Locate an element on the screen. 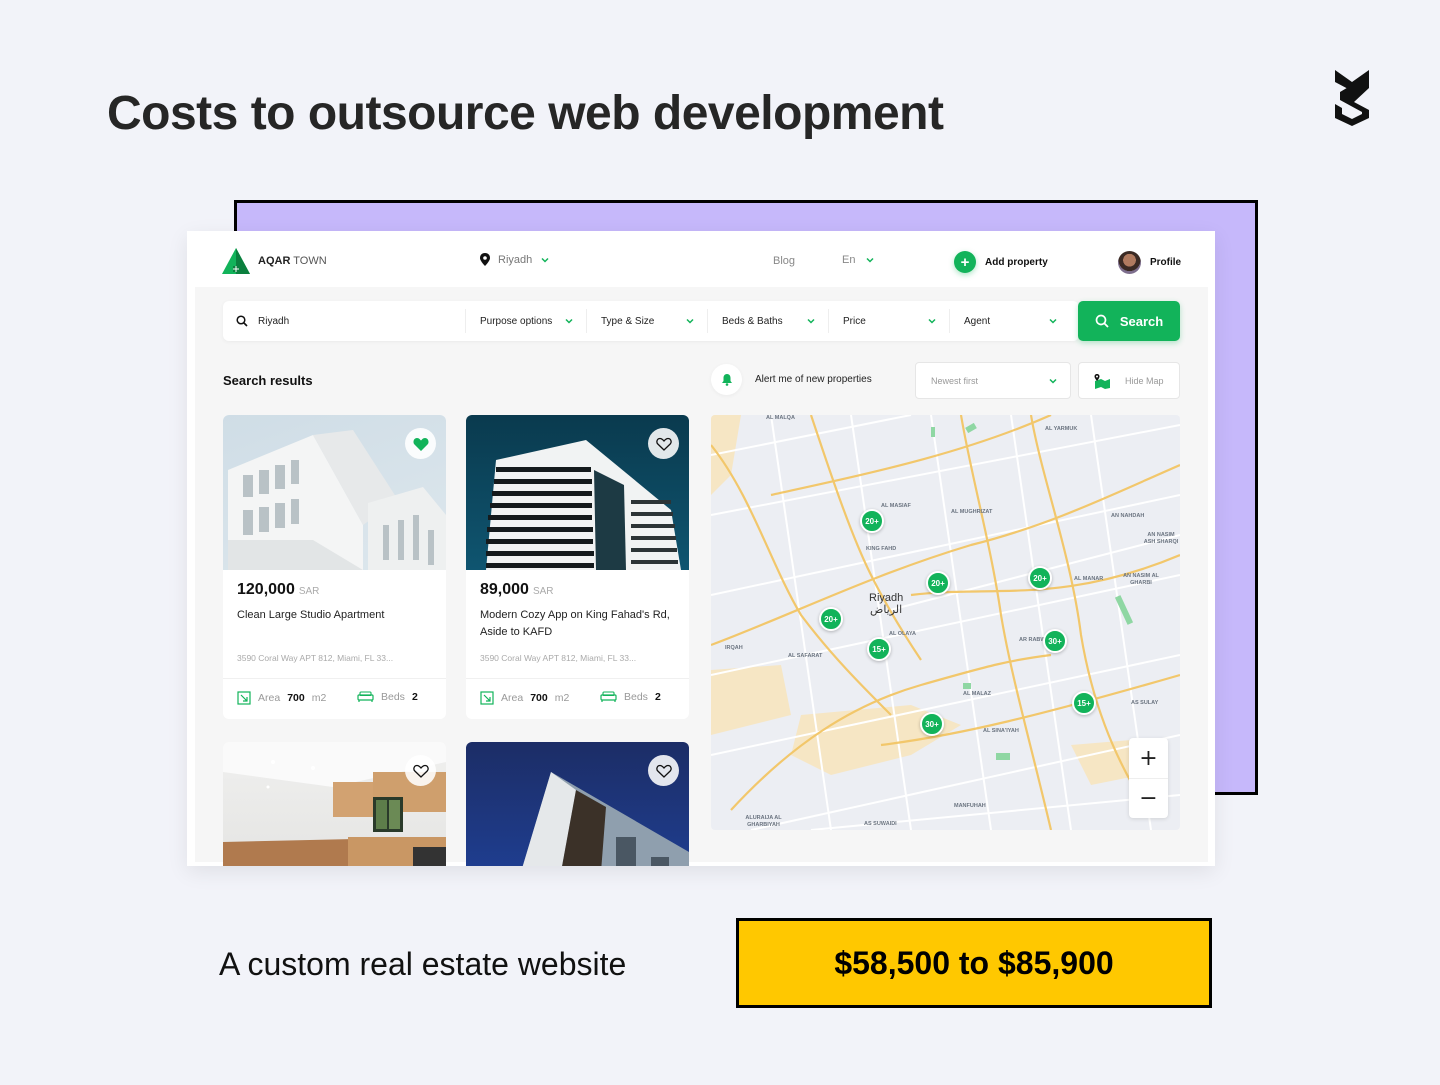 The height and width of the screenshot is (1085, 1440). page-title: Costs to outsource web development is located at coordinates (525, 113).